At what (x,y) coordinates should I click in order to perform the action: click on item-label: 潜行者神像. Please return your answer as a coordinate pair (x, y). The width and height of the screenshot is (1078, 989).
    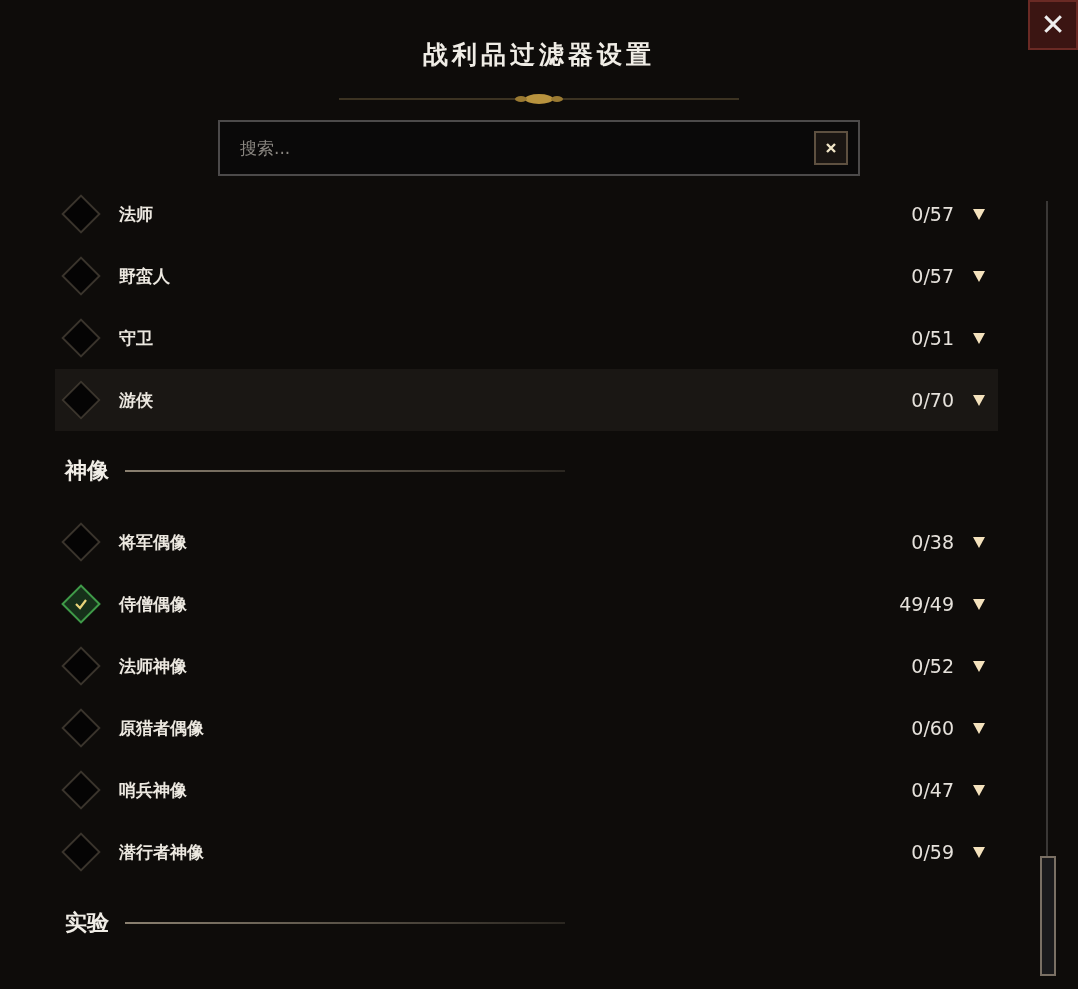
    Looking at the image, I should click on (162, 852).